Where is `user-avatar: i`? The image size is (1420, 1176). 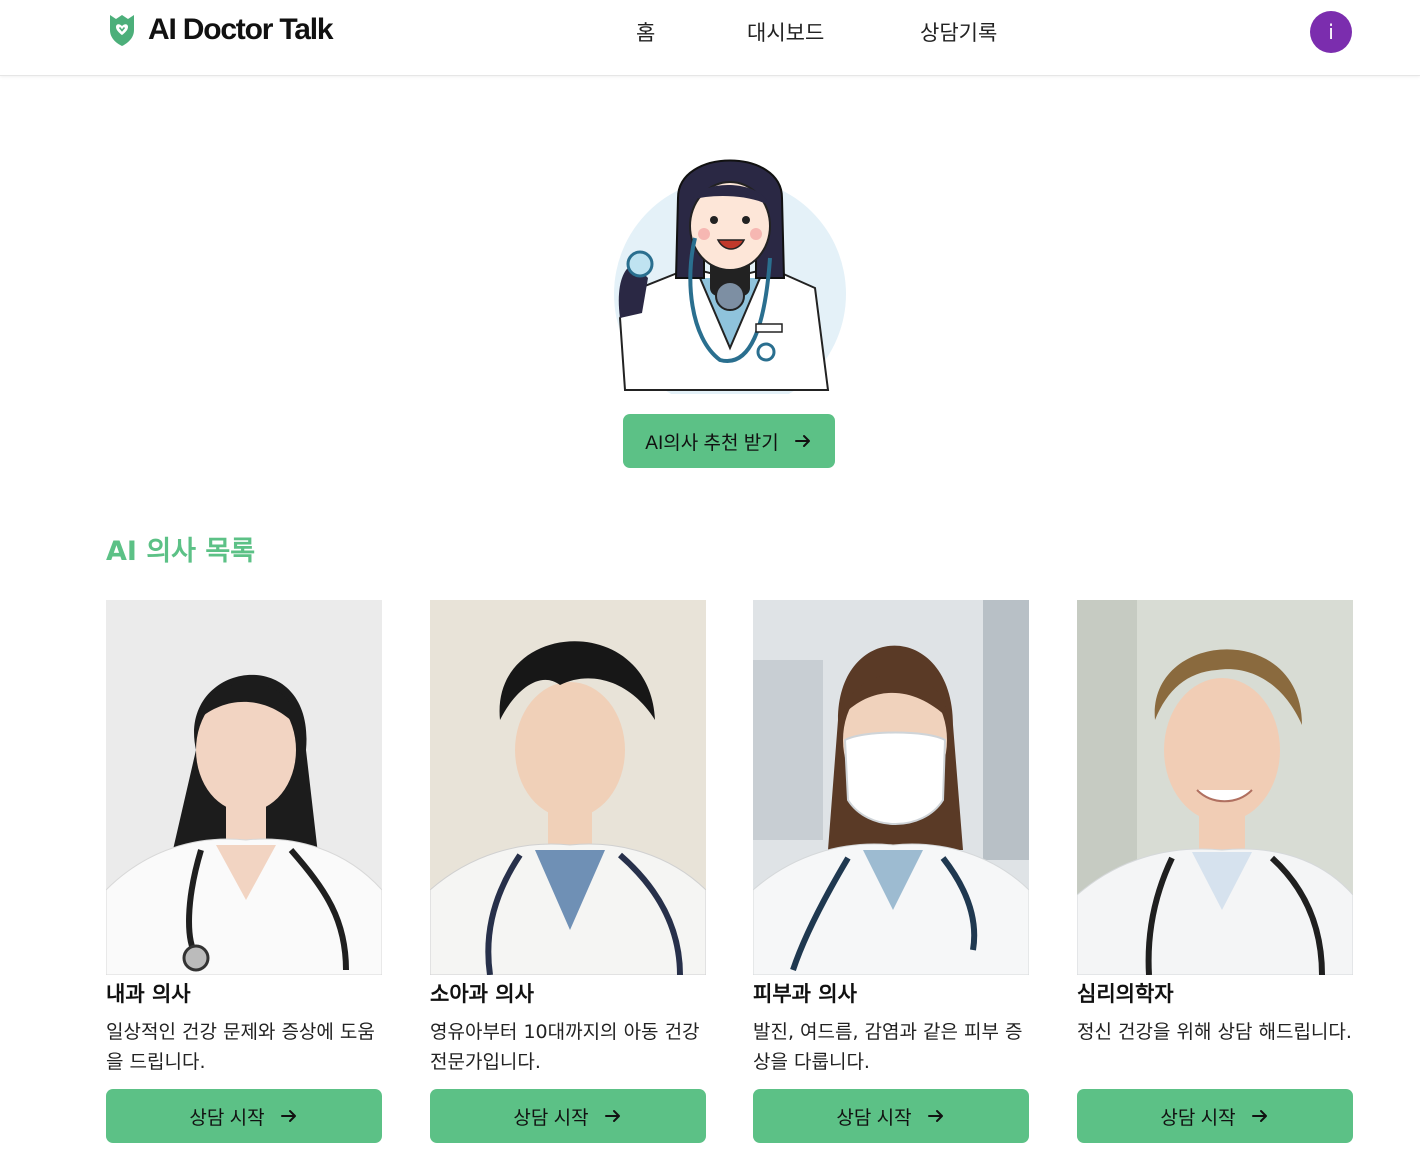 user-avatar: i is located at coordinates (1331, 32).